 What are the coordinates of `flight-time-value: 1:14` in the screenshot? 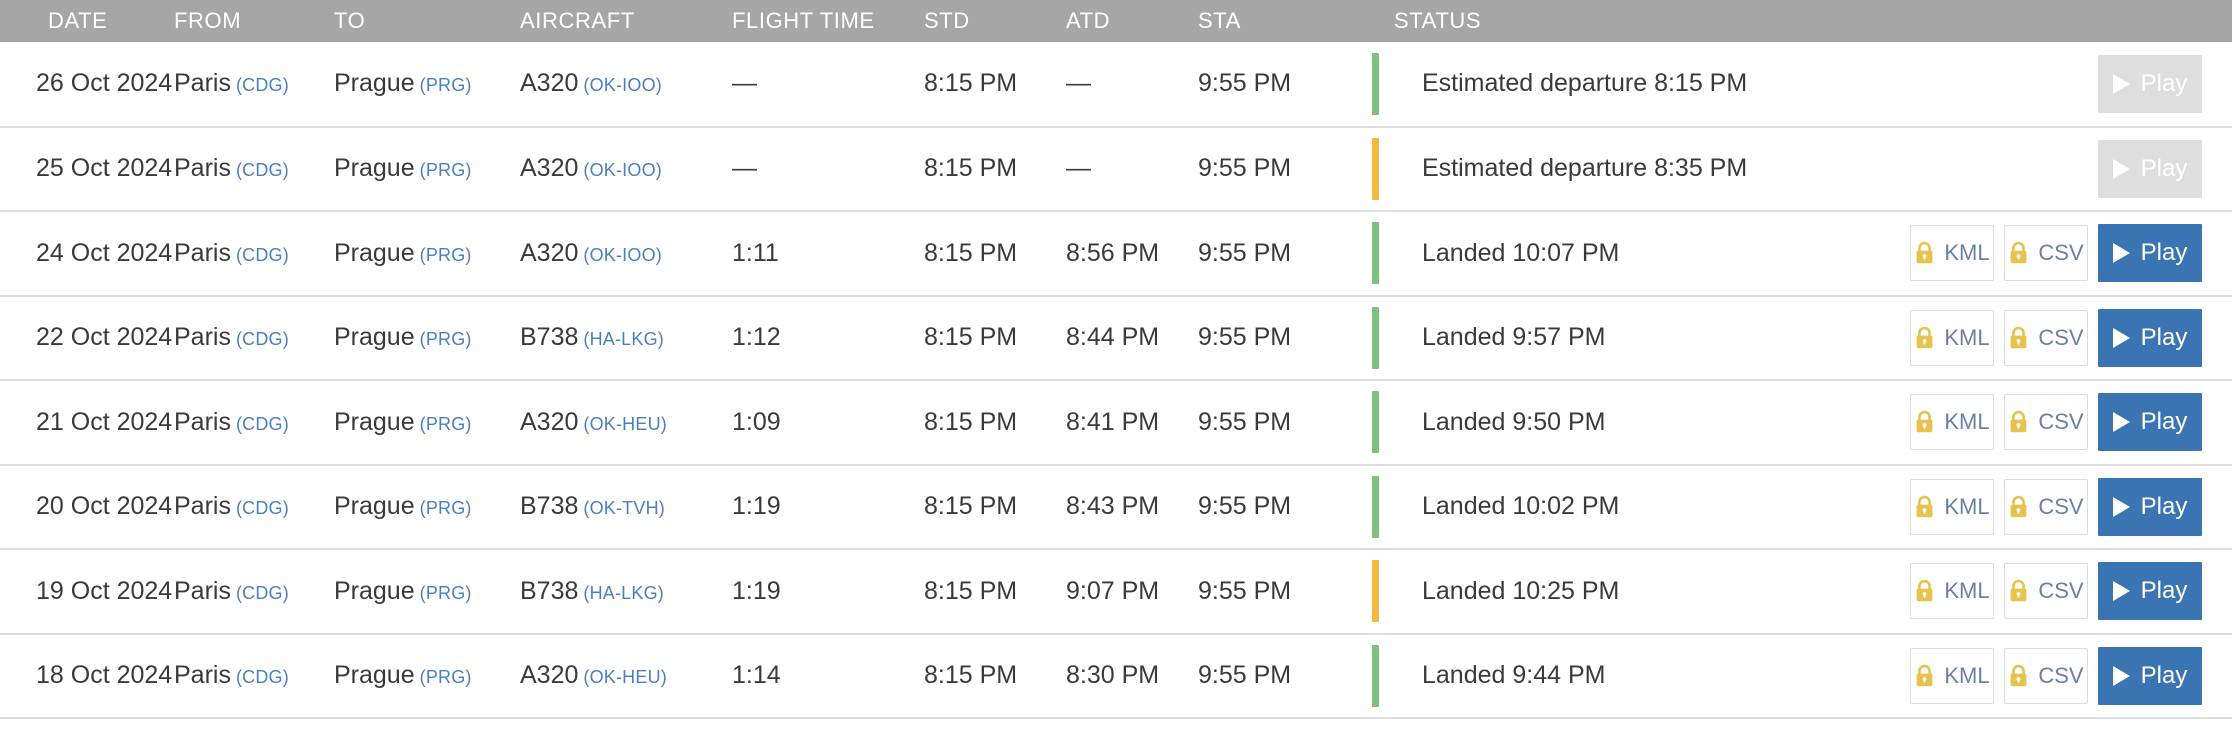 It's located at (756, 675).